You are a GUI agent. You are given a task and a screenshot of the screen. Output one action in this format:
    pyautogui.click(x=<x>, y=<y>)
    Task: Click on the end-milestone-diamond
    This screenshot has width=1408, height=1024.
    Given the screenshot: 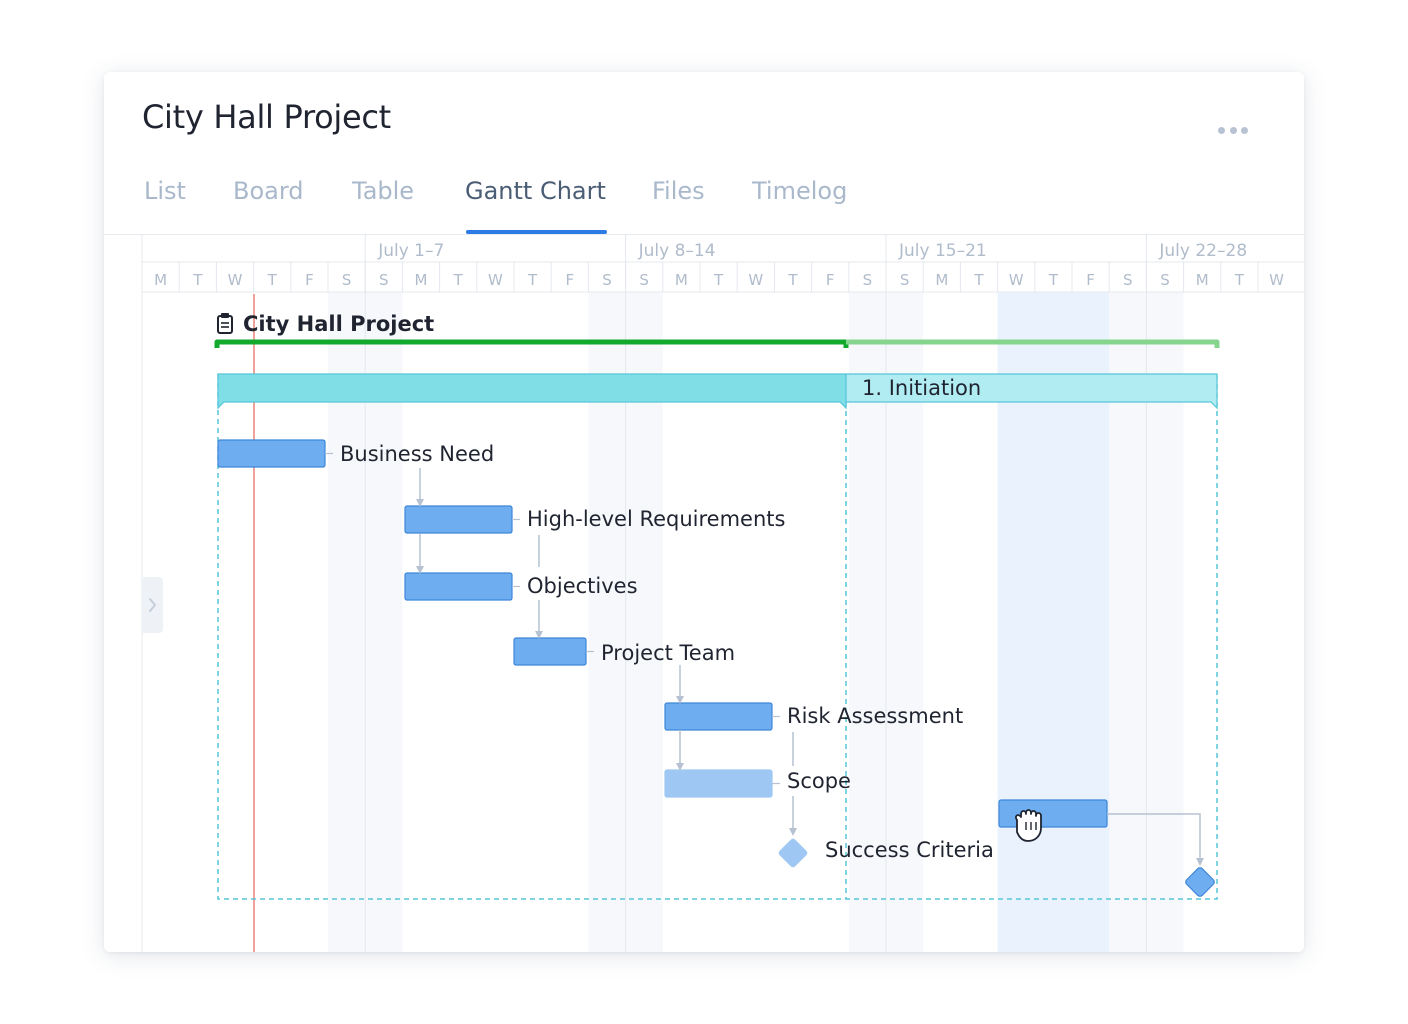 What is the action you would take?
    pyautogui.click(x=1199, y=881)
    